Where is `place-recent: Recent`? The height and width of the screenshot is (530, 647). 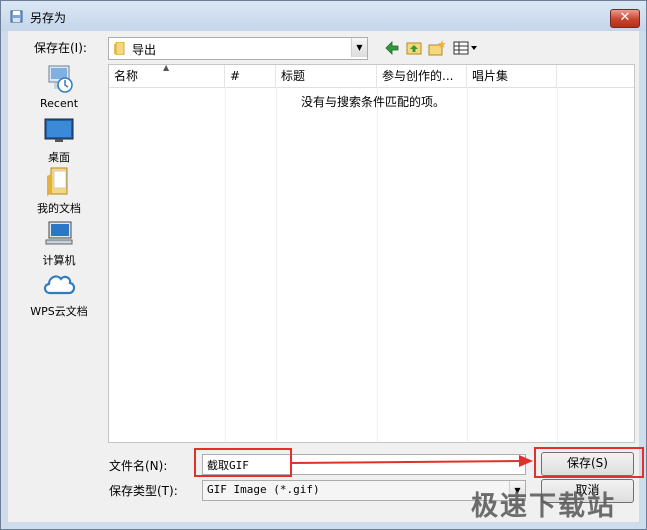 place-recent: Recent is located at coordinates (59, 87).